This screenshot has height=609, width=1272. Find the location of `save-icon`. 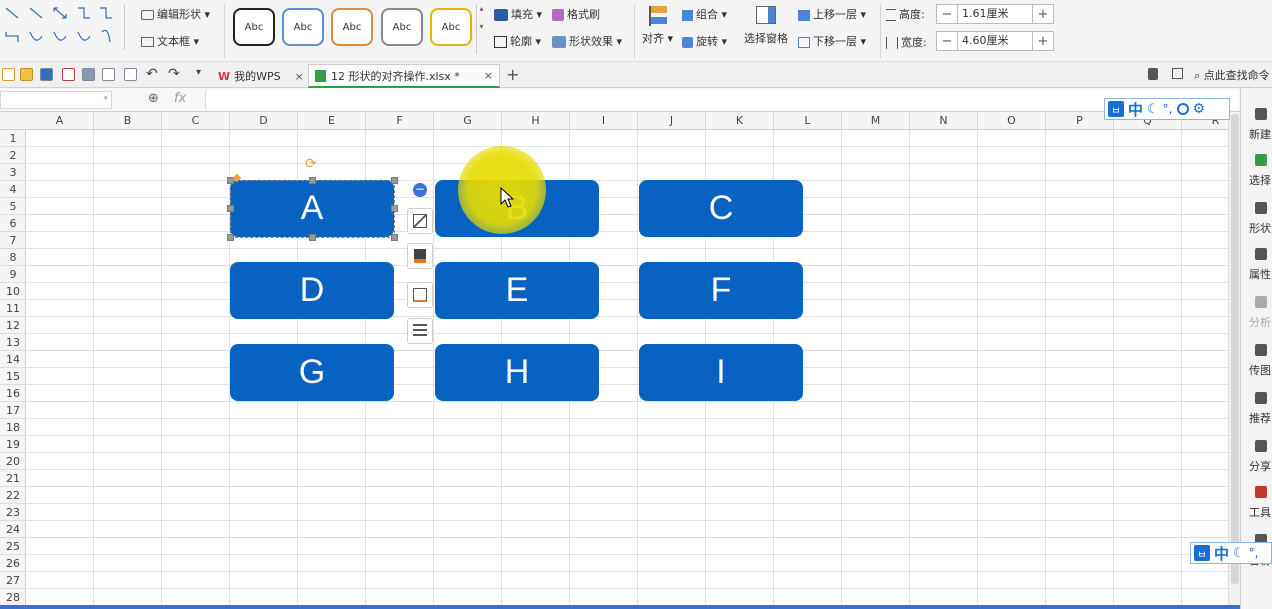

save-icon is located at coordinates (46, 74).